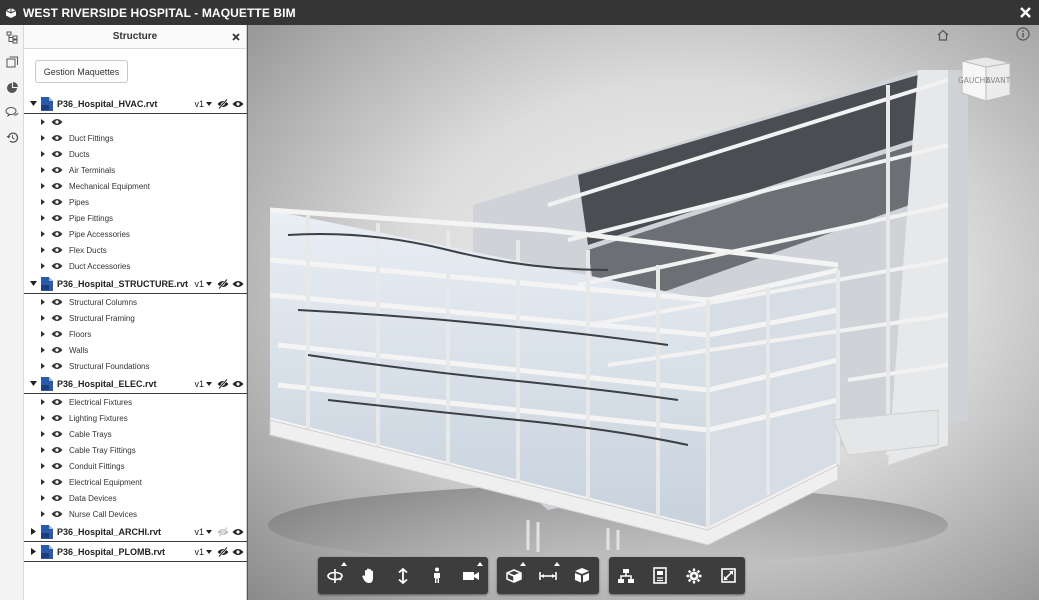 The width and height of the screenshot is (1039, 600). I want to click on model-row: P36_Hospital_PLOMB.rvt v1, so click(135, 552).